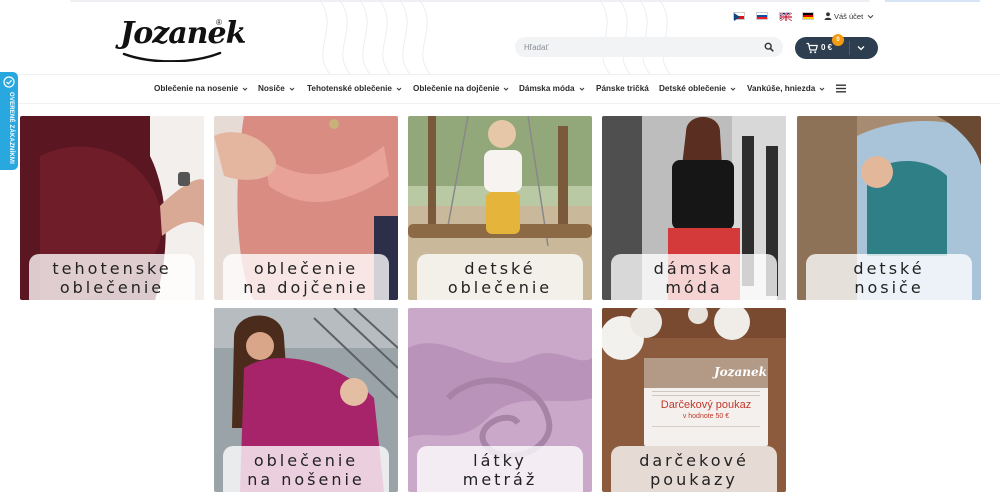  Describe the element at coordinates (183, 33) in the screenshot. I see `logo-text: Jozanek` at that location.